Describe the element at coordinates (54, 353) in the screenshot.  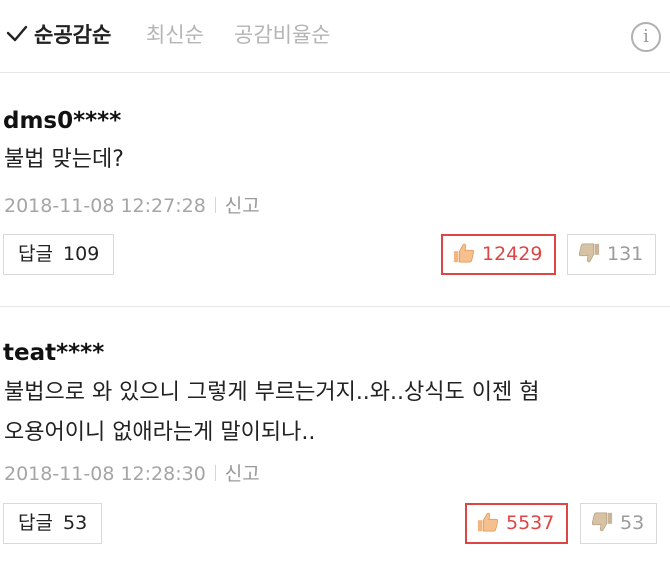
I see `comment-author: teat****` at that location.